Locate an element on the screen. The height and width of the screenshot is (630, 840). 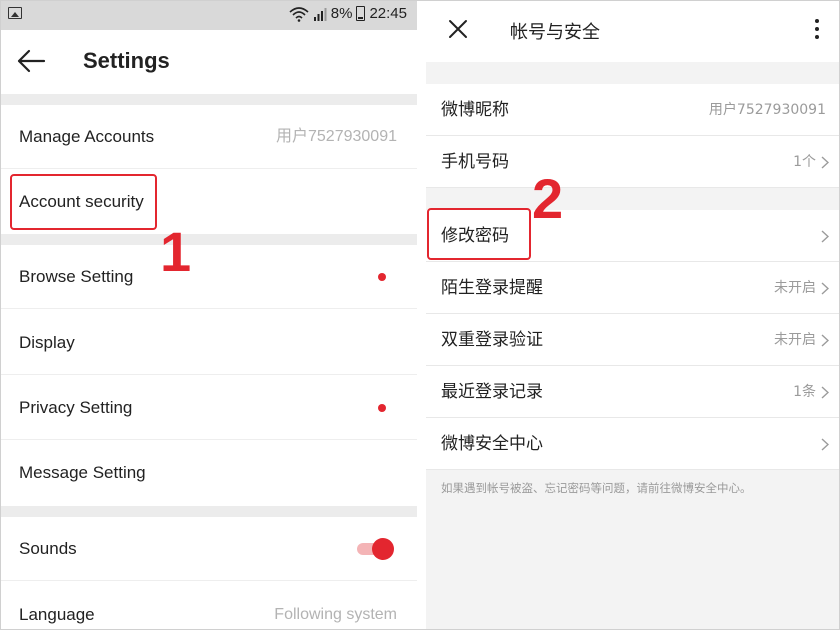
annotation-highlight-account-security is located at coordinates (83, 202).